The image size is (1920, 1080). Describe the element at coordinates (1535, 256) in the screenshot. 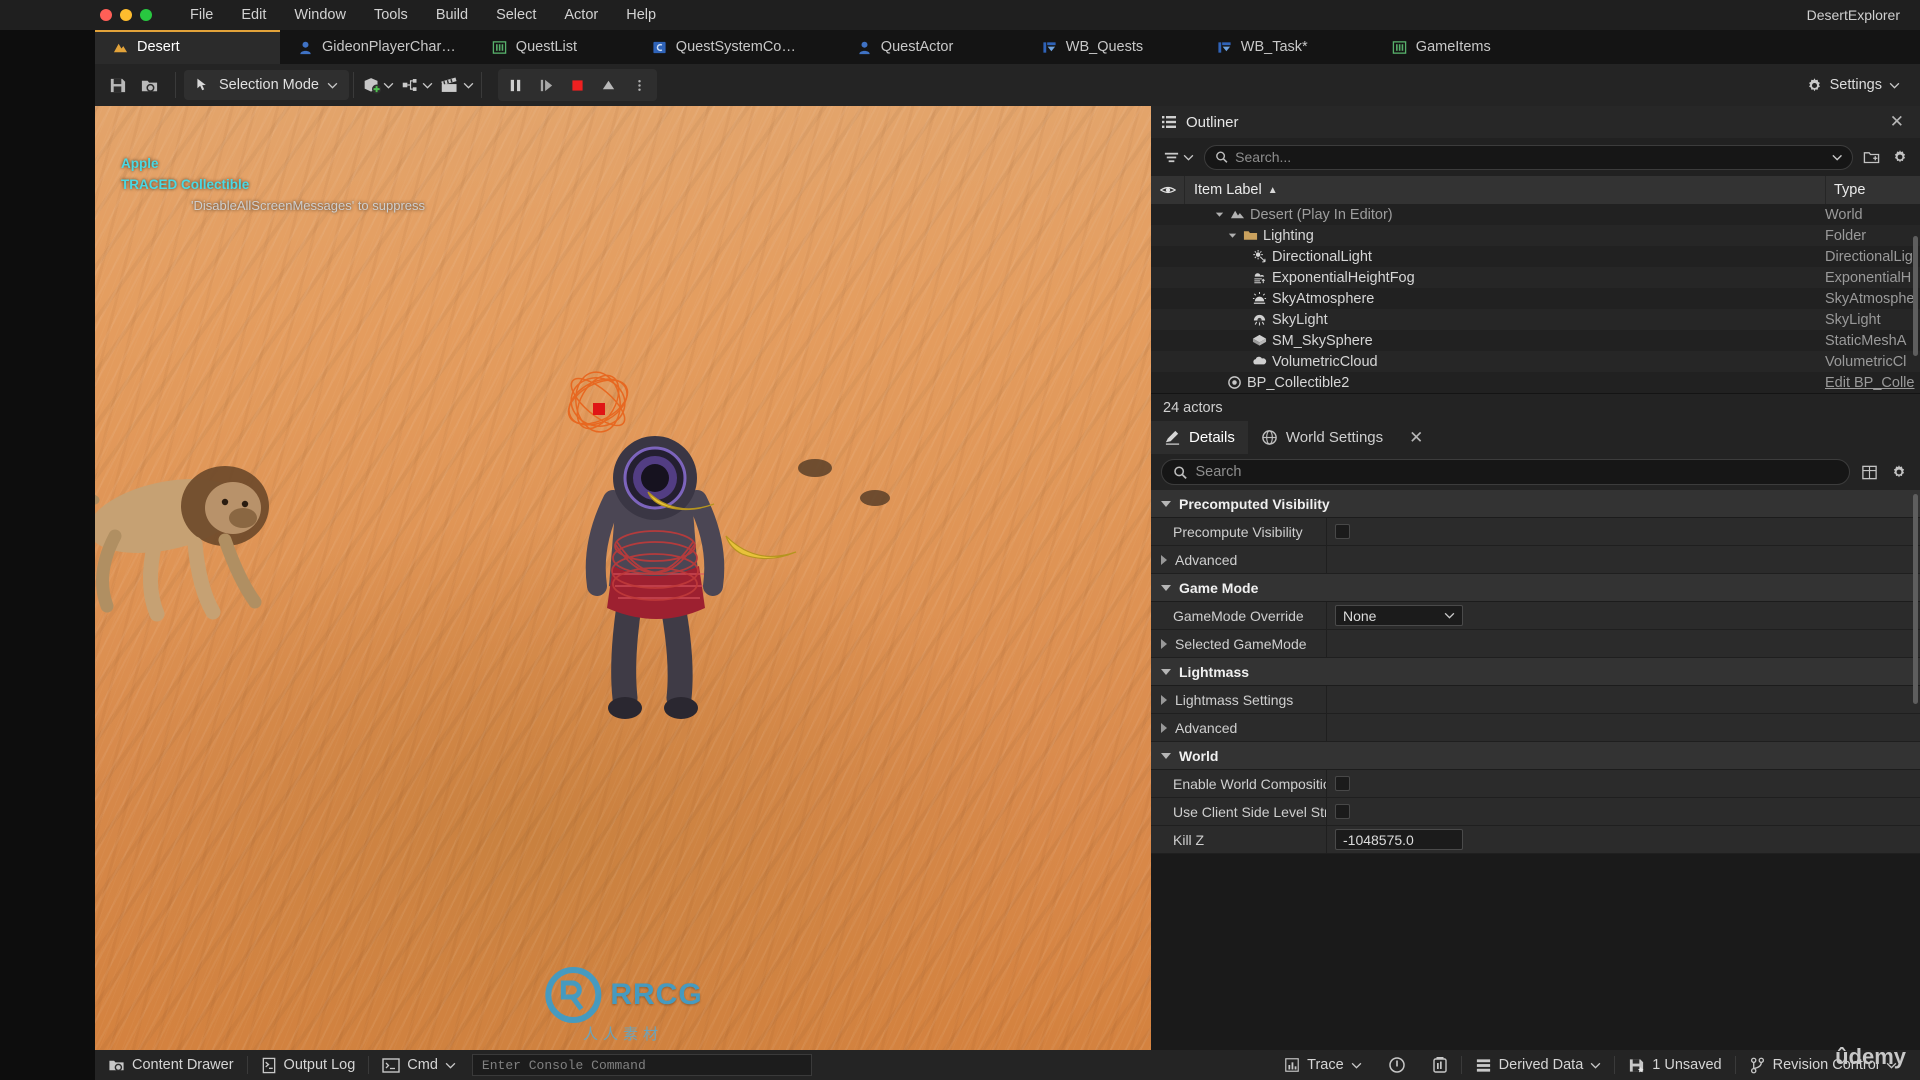

I see `outliner-row-directionallight: DirectionalLight DirectionalLig` at that location.